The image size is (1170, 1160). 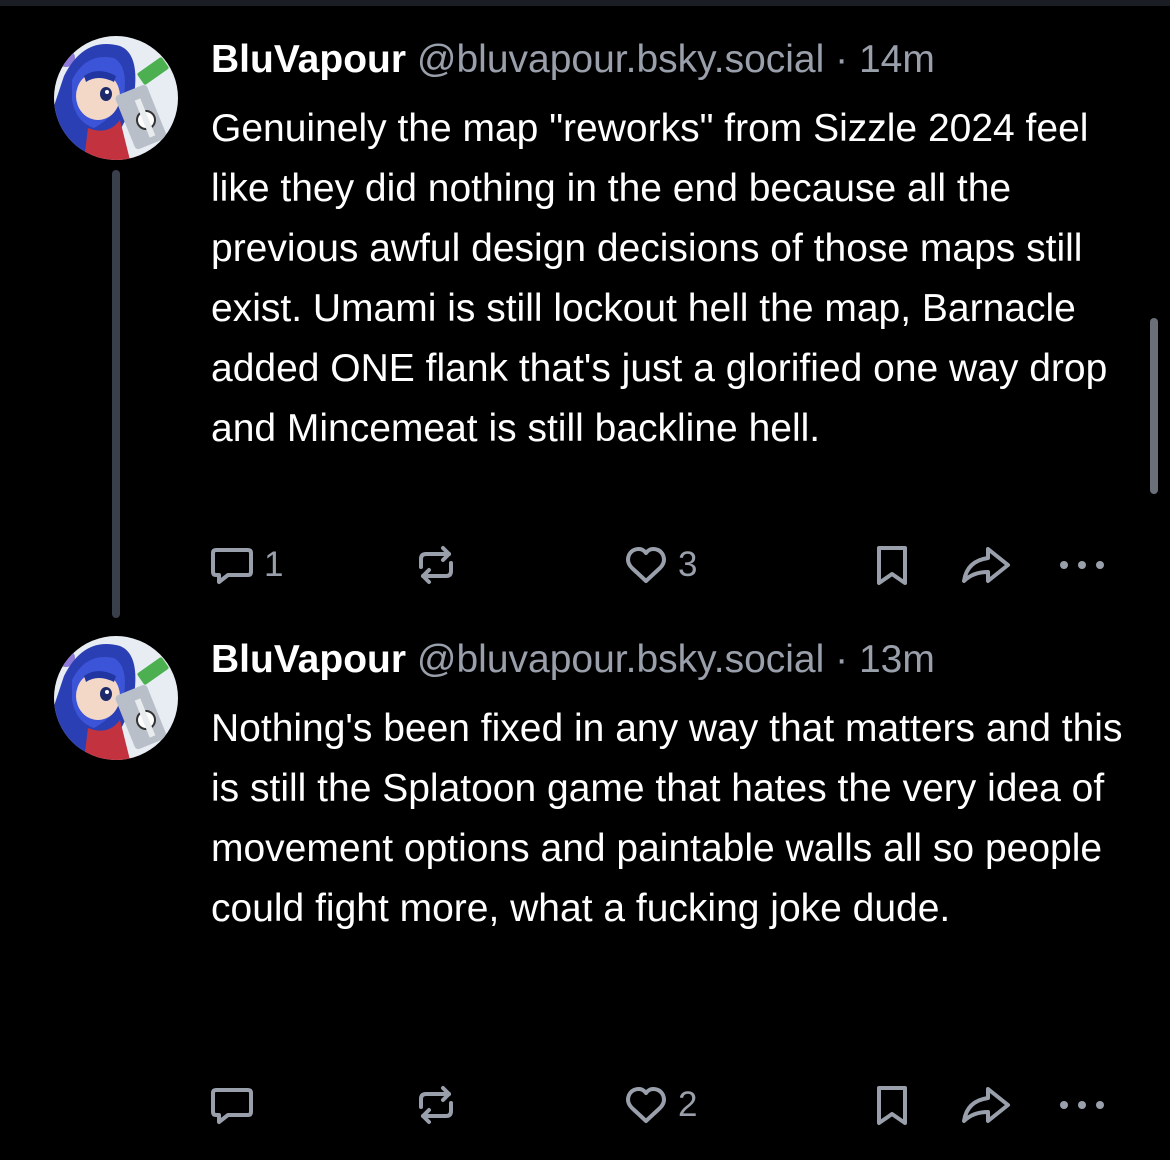 I want to click on post-header: BluVapour @bluvapour.bsky.social · 14m, so click(x=573, y=60).